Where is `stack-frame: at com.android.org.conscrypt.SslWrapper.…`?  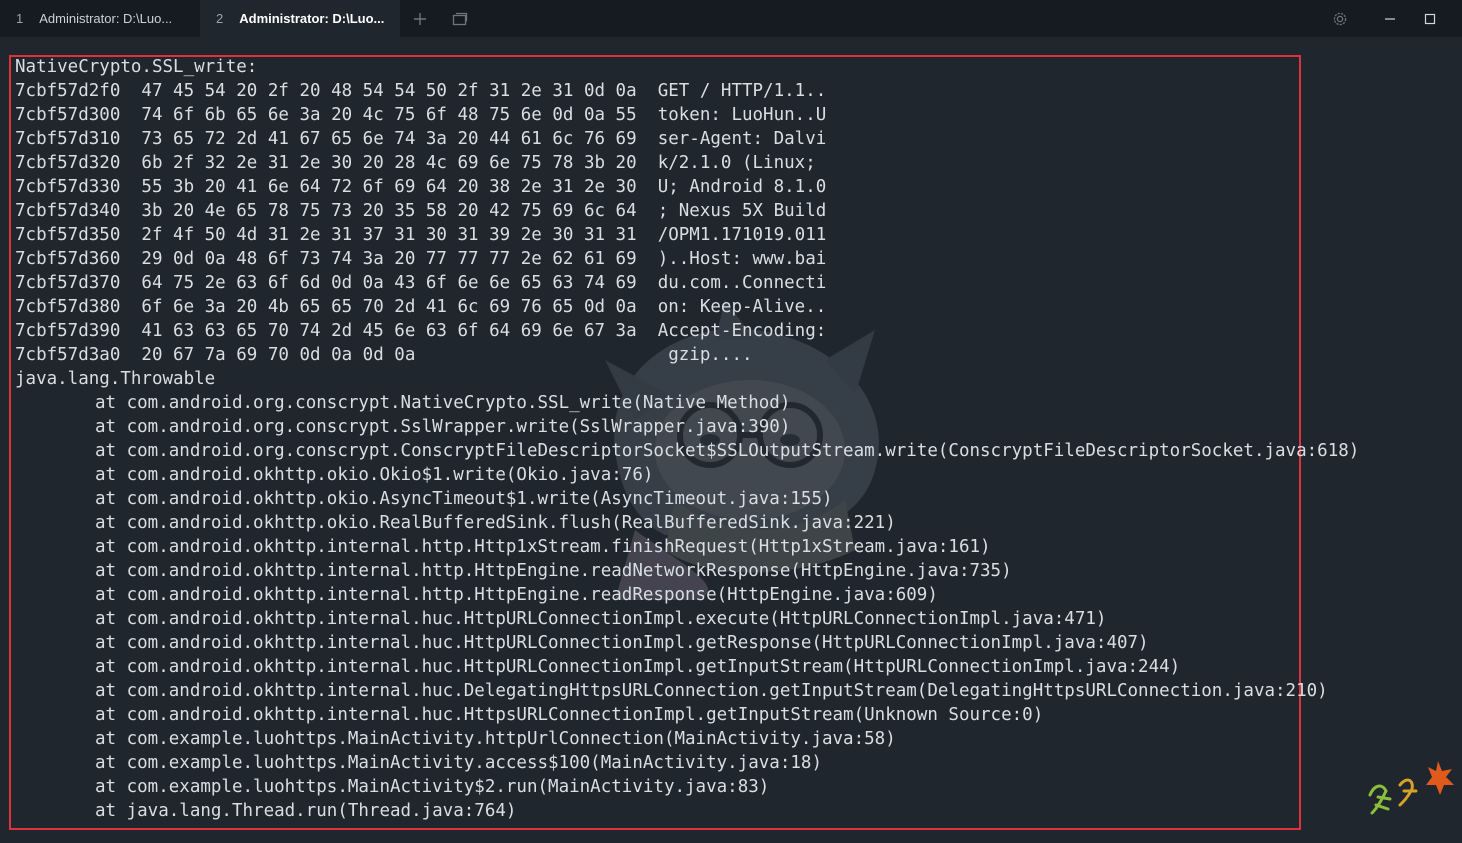
stack-frame: at com.android.org.conscrypt.SslWrapper.… is located at coordinates (443, 427).